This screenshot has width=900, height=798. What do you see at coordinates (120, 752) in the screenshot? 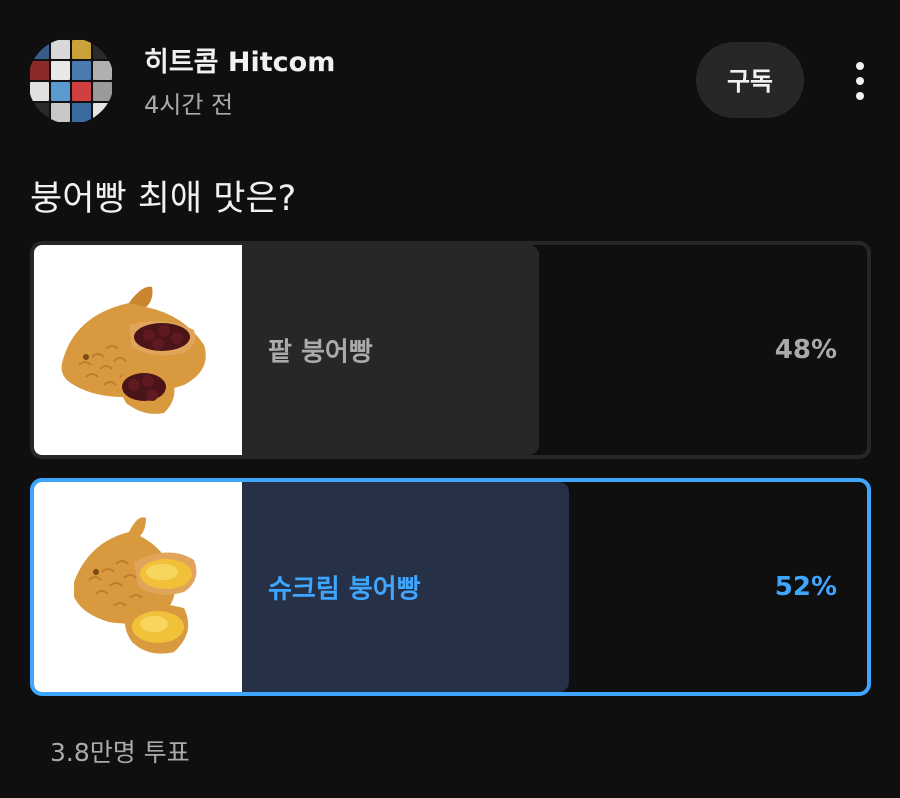
I see `vote-count: 3.8만명 투표` at bounding box center [120, 752].